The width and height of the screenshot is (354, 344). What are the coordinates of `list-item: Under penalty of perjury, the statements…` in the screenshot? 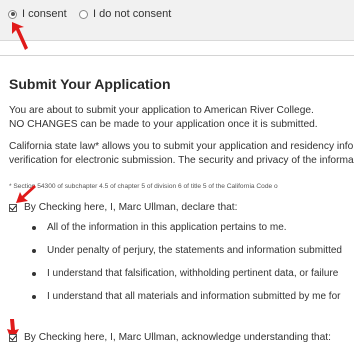 It's located at (186, 251).